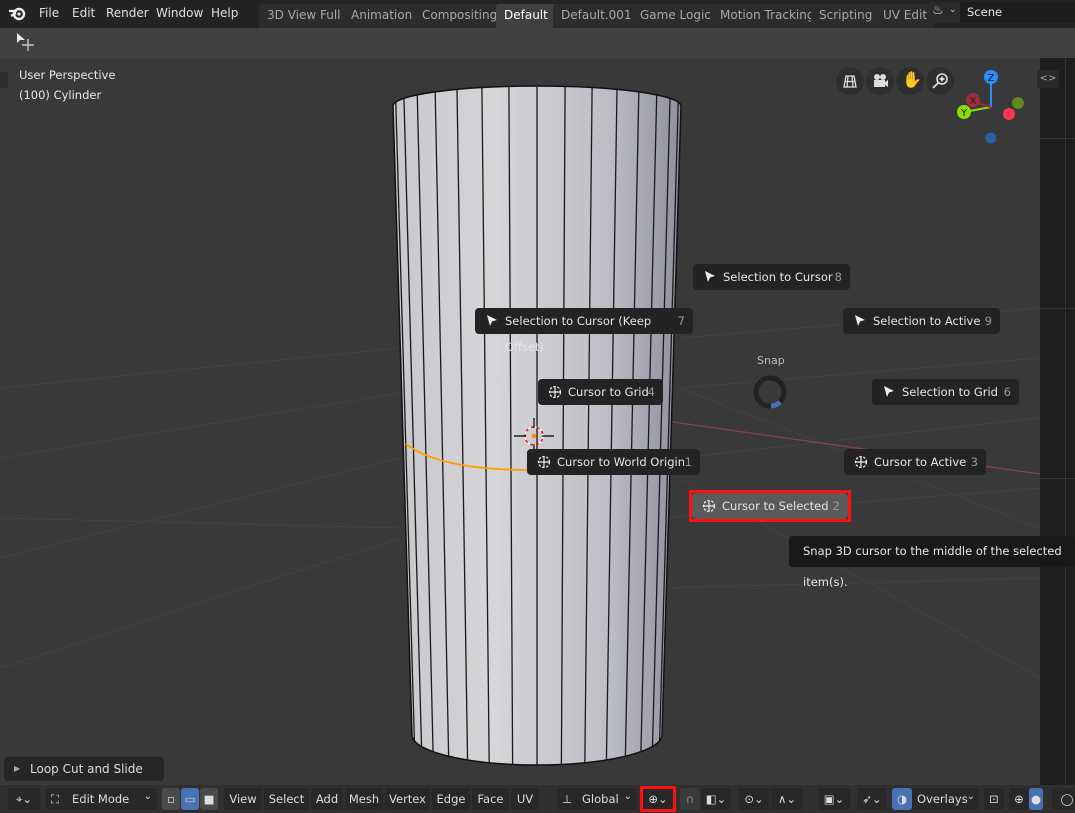 This screenshot has width=1075, height=813. I want to click on pie-item-selection-to-active: Selection to Active 9, so click(921, 321).